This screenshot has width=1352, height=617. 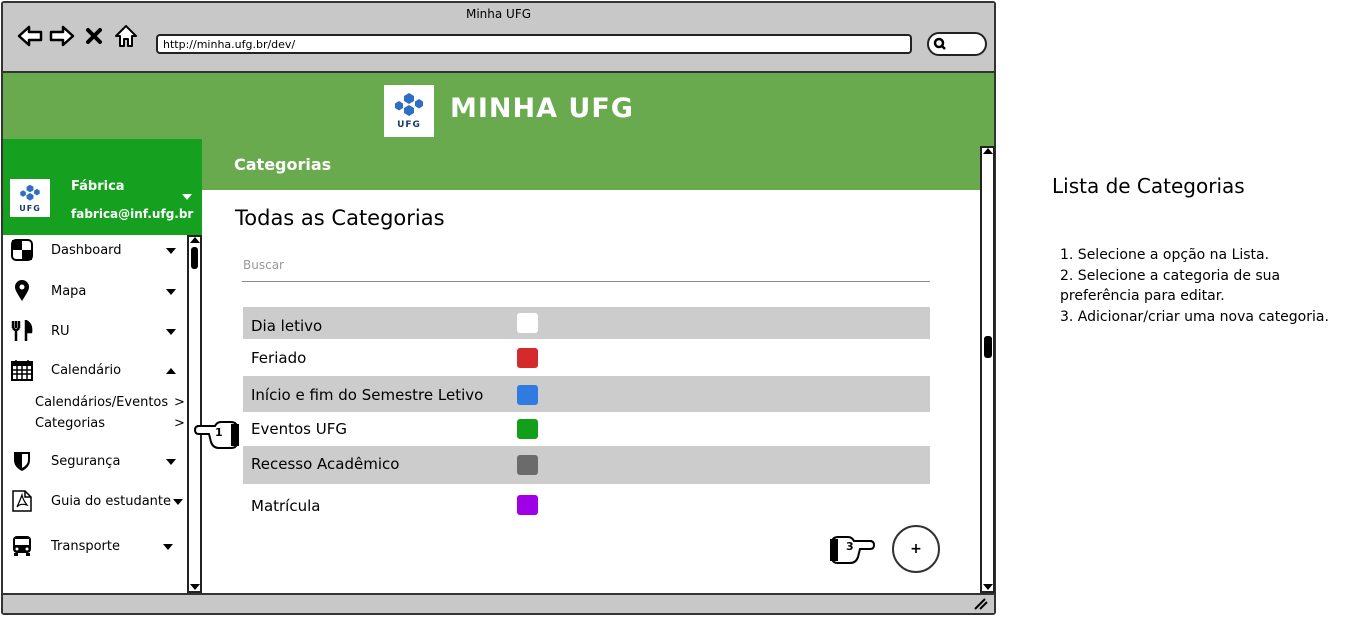 I want to click on annotation-step: 3. Adicionar/criar uma nova categoria., so click(x=1194, y=316).